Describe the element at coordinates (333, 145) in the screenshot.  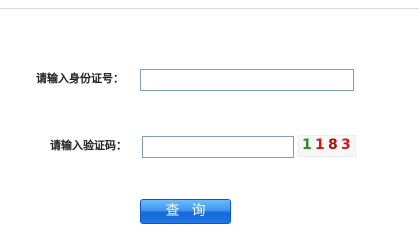
I see `captcha-digit: 8` at that location.